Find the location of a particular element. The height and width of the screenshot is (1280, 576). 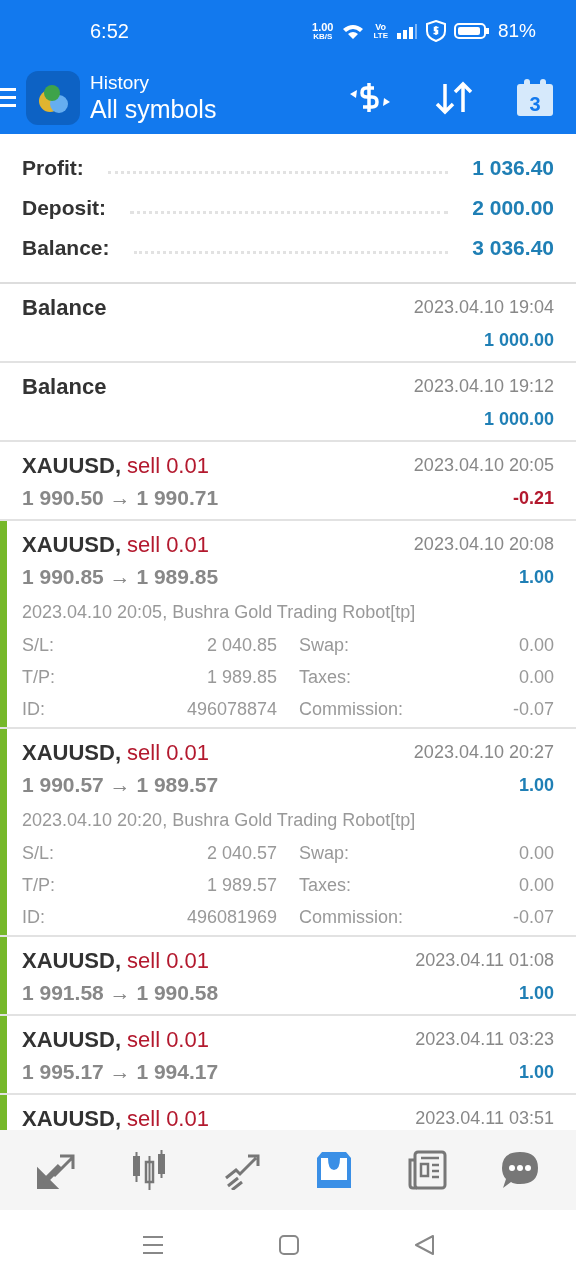

recent-apps-icon is located at coordinates (153, 1245).